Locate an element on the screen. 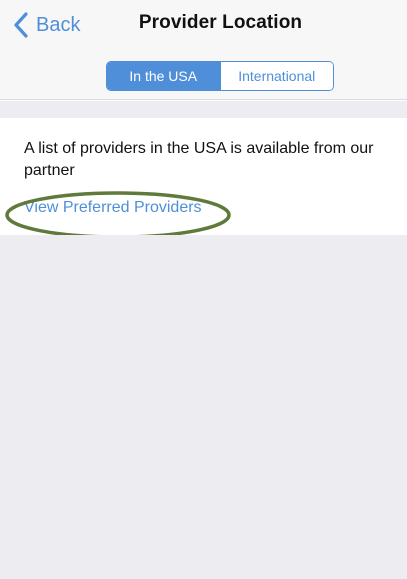 The image size is (407, 579). segment-international: International is located at coordinates (276, 76).